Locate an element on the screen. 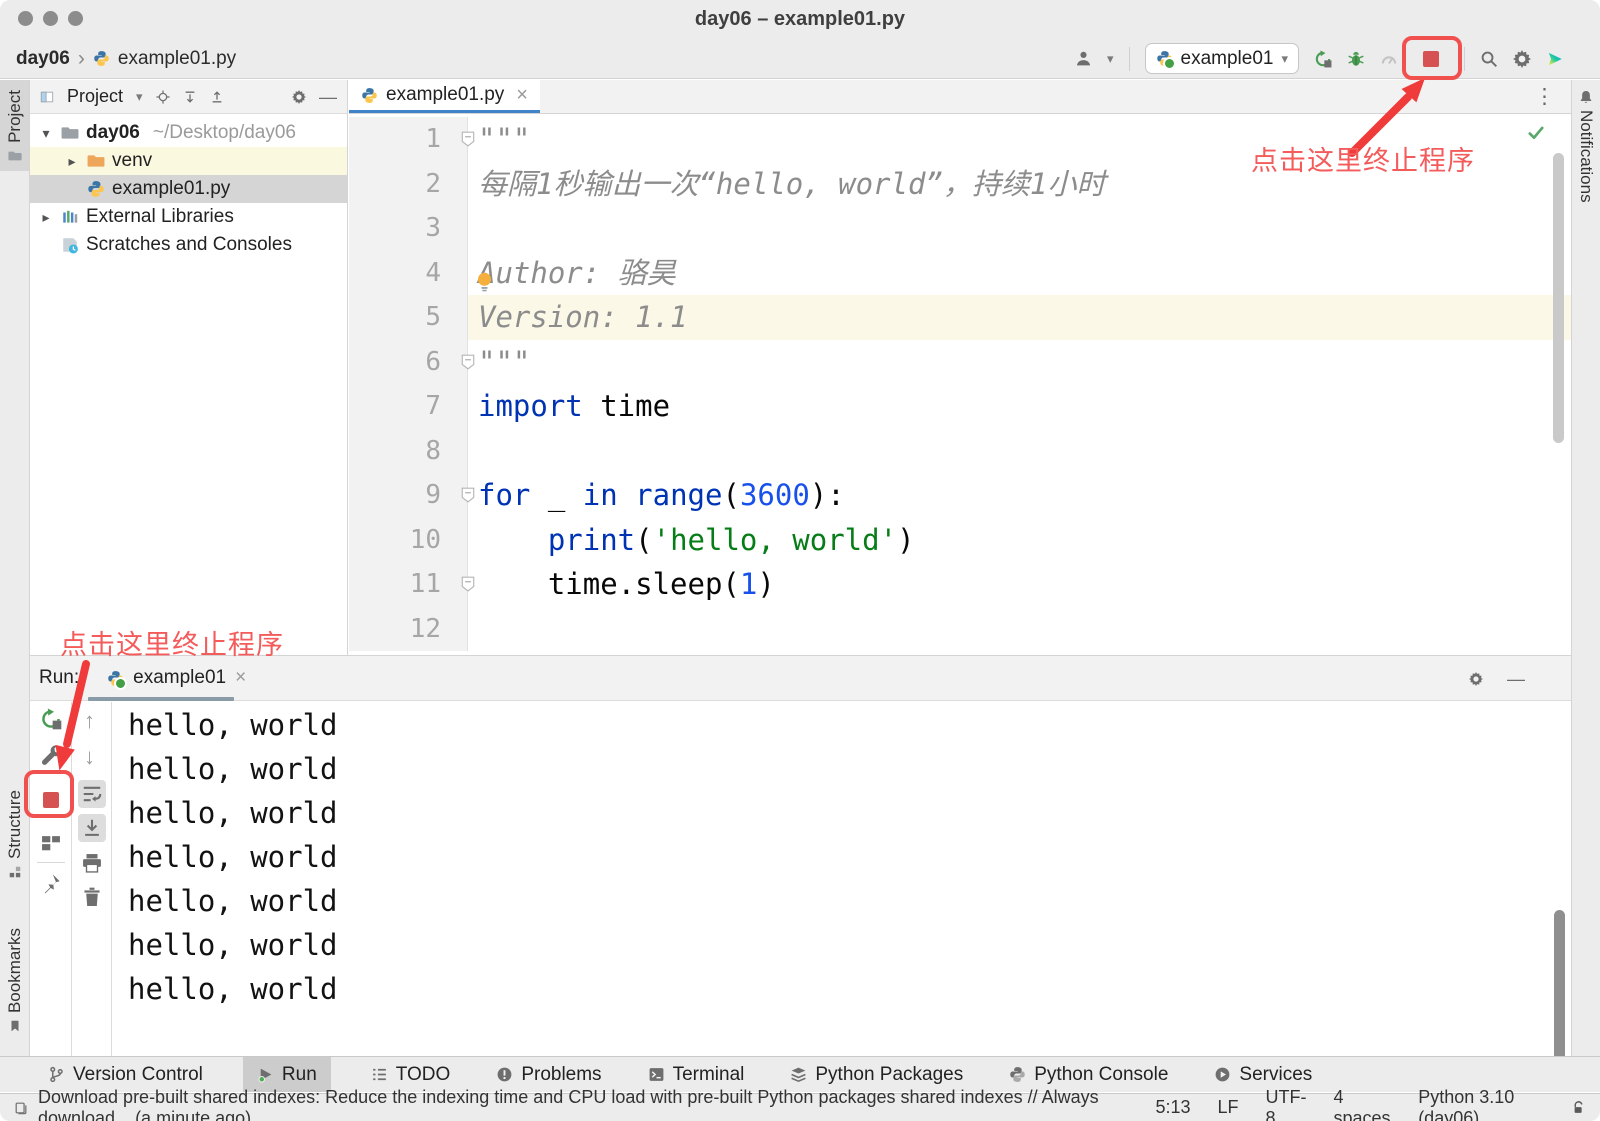 The width and height of the screenshot is (1600, 1121). editor-tab-example01: example01.py × is located at coordinates (444, 96).